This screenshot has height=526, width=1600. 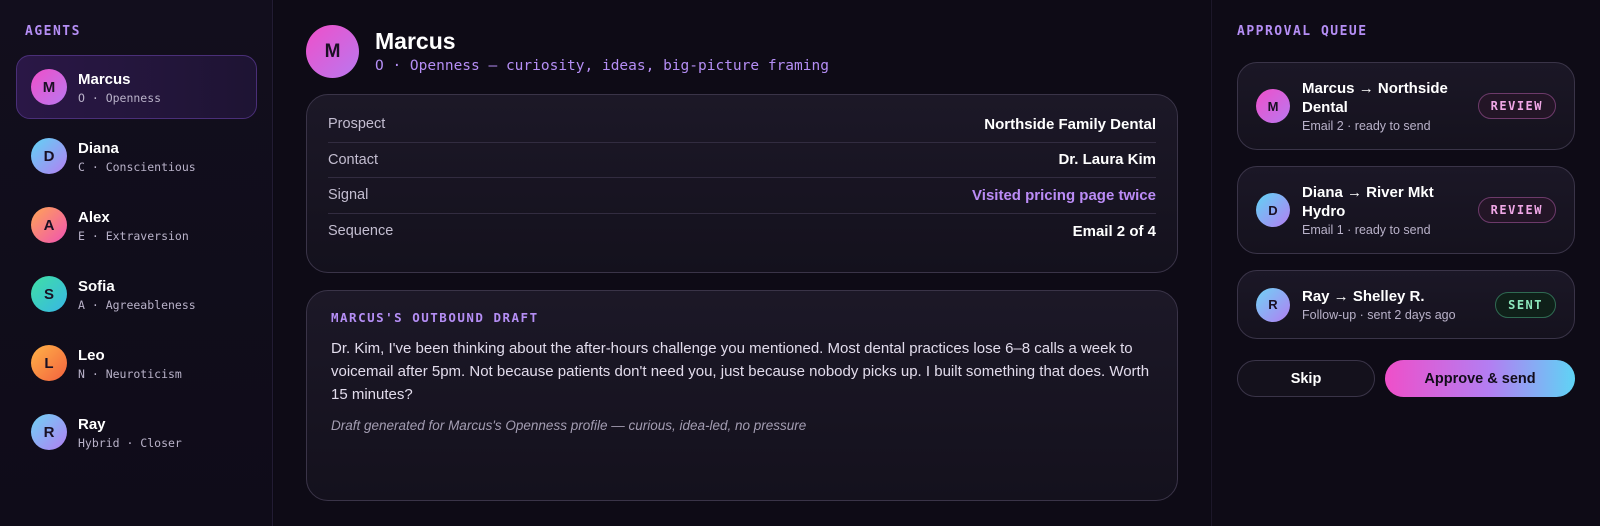 I want to click on queue-actions: Skip Approve & send, so click(x=1406, y=378).